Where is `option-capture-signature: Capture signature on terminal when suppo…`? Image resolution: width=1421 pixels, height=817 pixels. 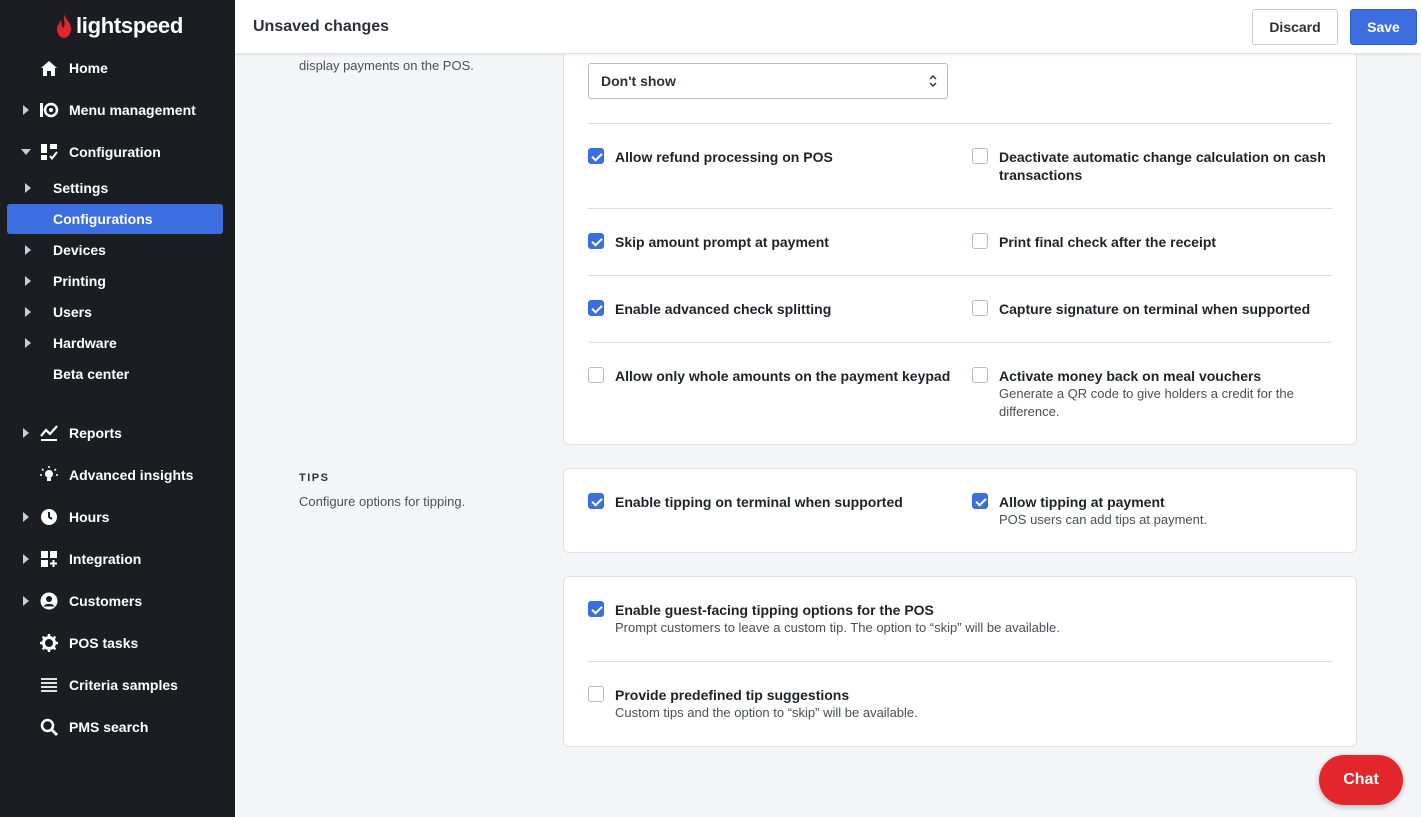
option-capture-signature: Capture signature on terminal when suppo… is located at coordinates (1152, 310).